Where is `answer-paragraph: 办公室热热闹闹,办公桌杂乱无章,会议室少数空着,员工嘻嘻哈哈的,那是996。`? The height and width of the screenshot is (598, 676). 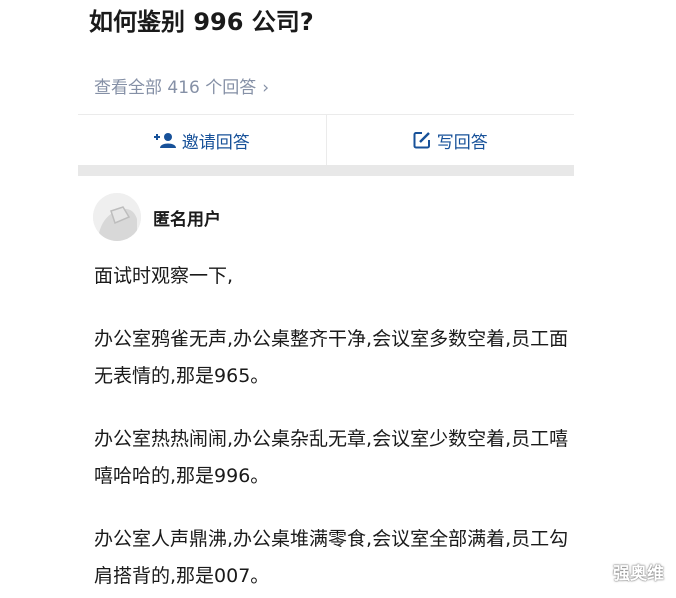
answer-paragraph: 办公室热热闹闹,办公桌杂乱无章,会议室少数空着,员工嘻嘻哈哈的,那是996。 is located at coordinates (331, 457).